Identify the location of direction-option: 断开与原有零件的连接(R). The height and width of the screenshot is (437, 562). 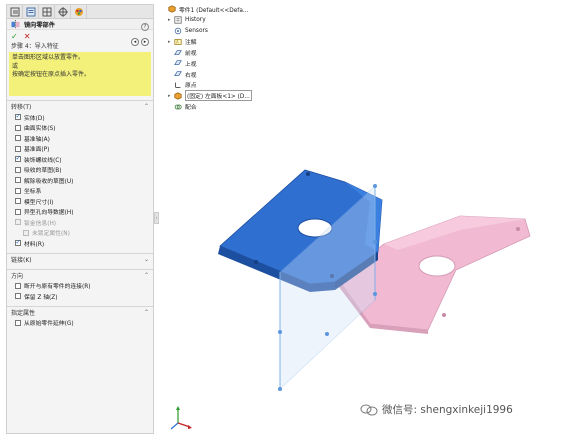
(80, 286).